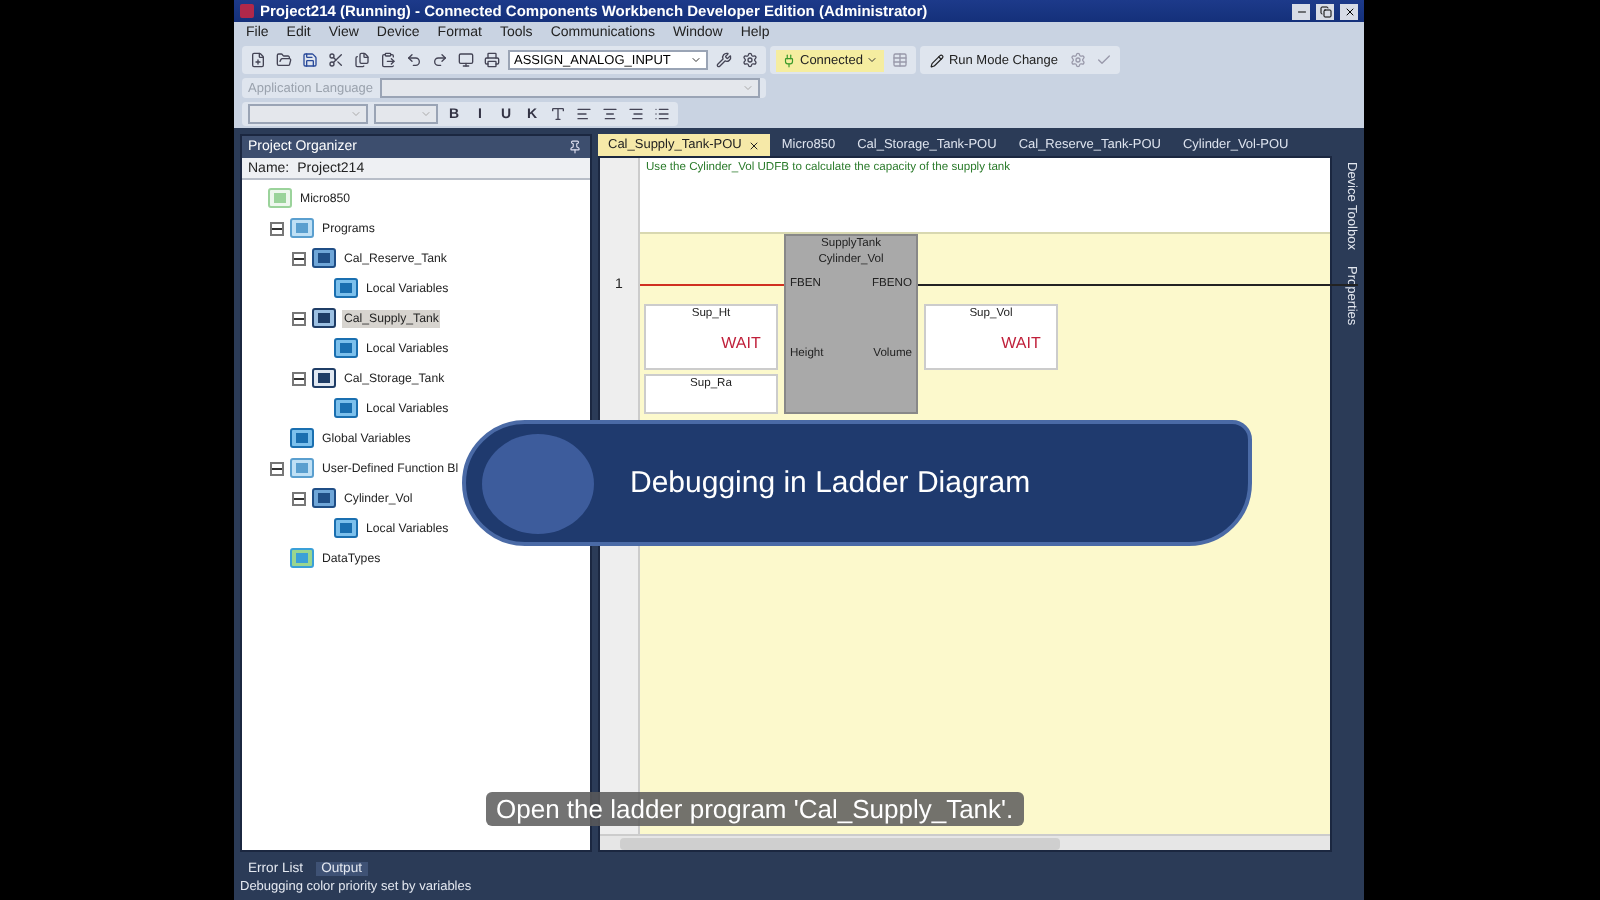 The image size is (1600, 900). I want to click on printer-icon, so click(492, 60).